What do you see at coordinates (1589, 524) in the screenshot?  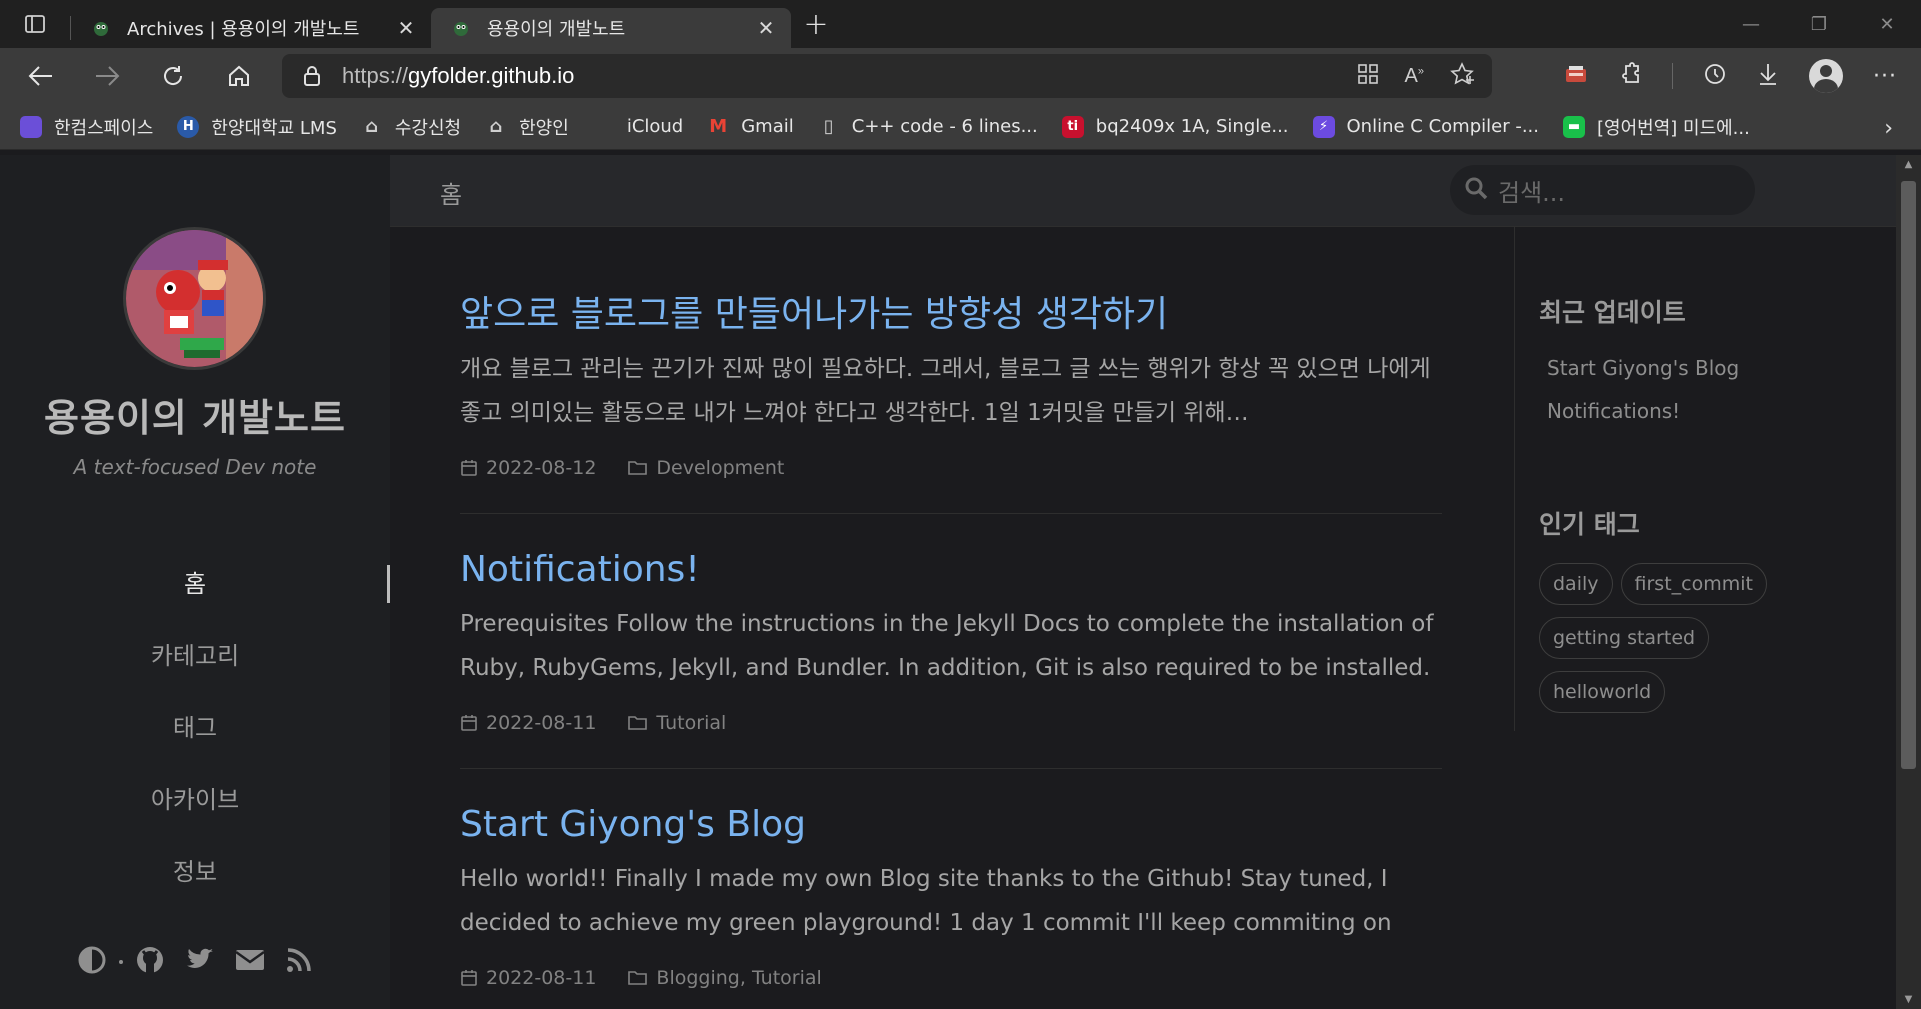 I see `popular-tags-heading: 인기 태그` at bounding box center [1589, 524].